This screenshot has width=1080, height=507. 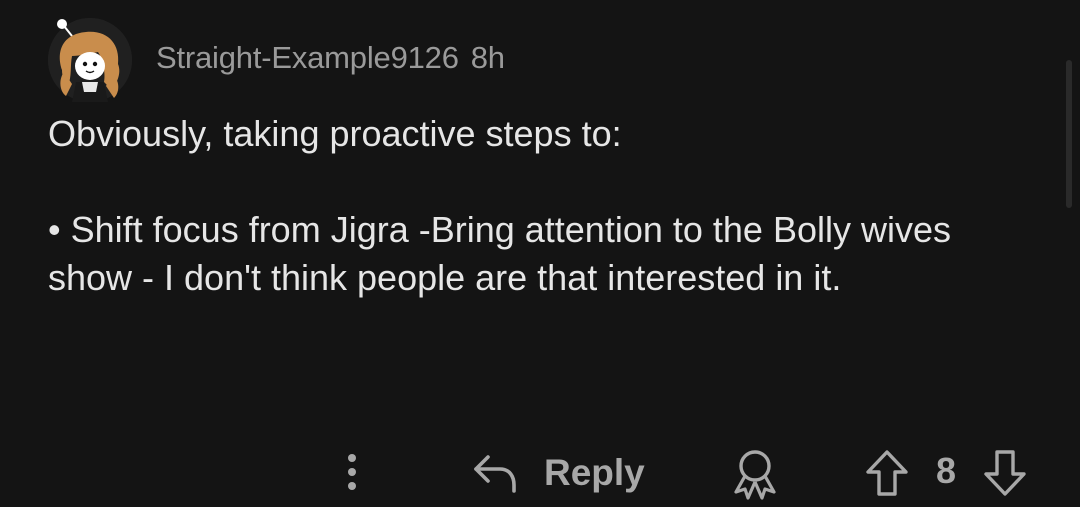 I want to click on comment-header: Straight-Example9126 8h, so click(x=276, y=60).